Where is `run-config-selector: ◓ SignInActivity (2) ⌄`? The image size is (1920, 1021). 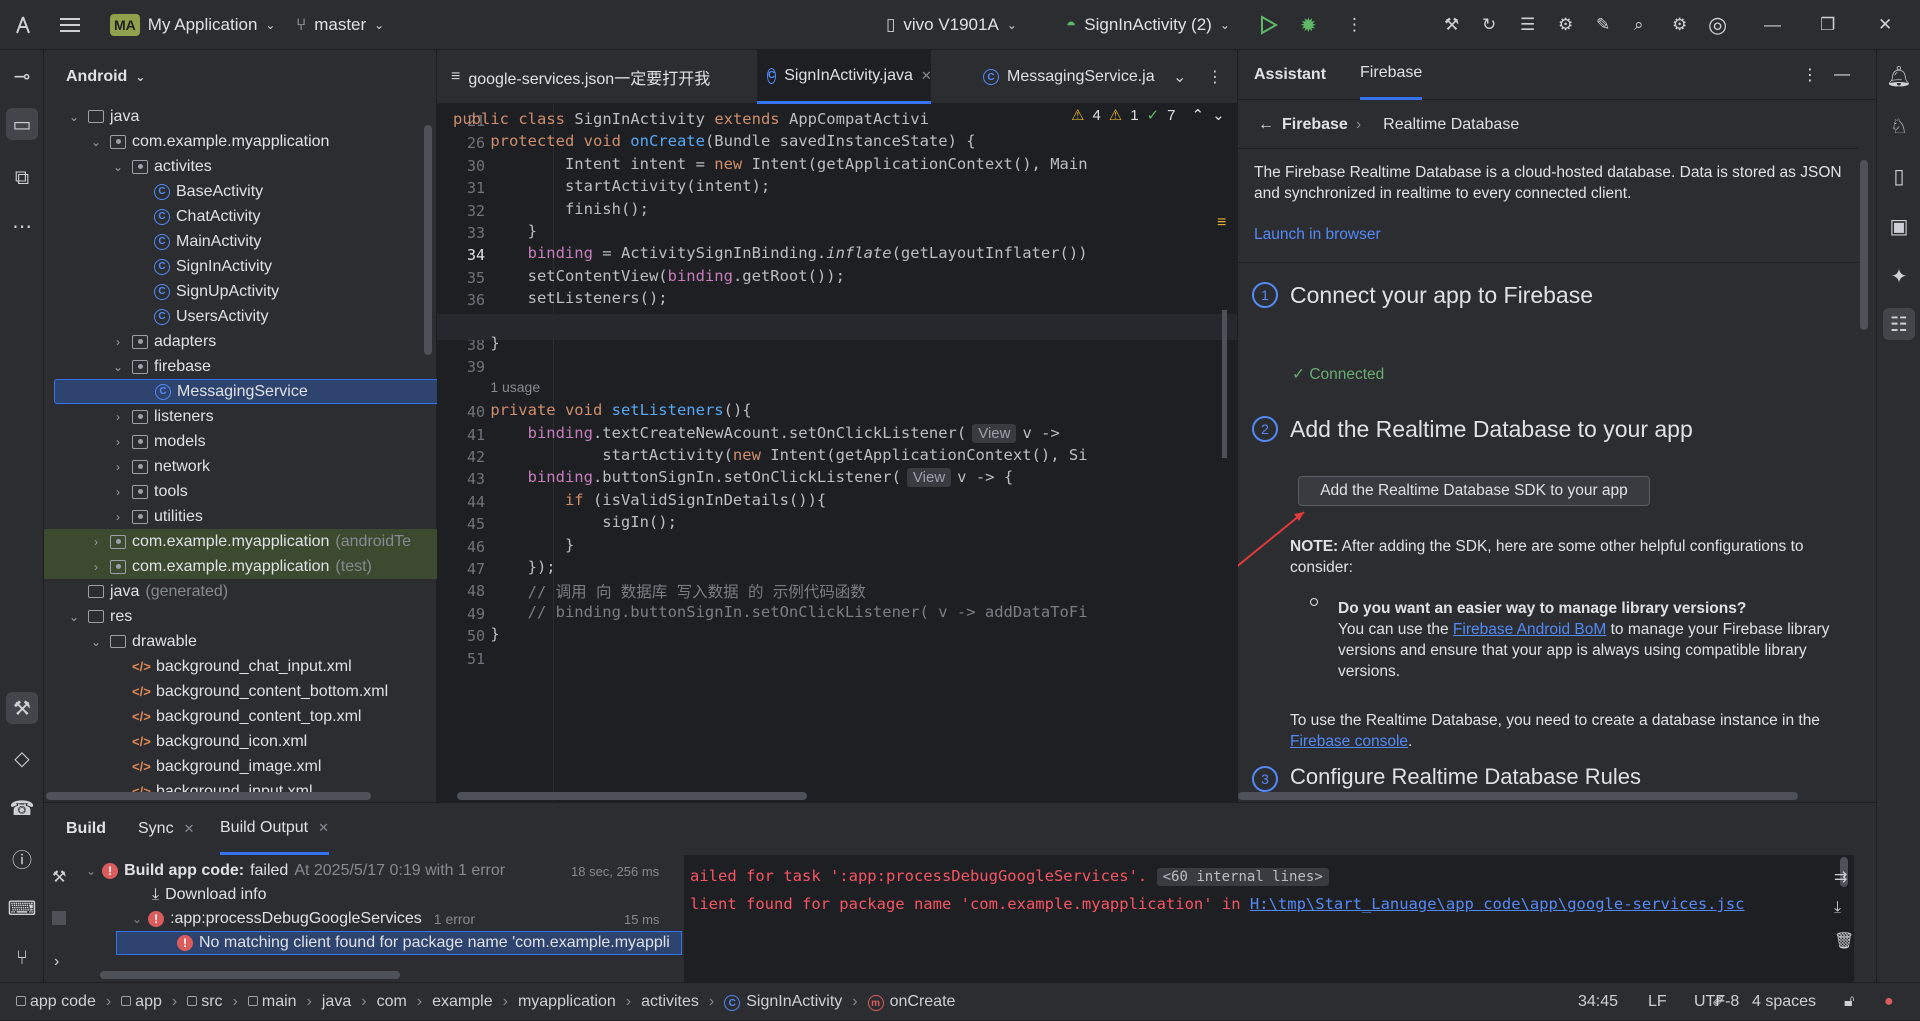
run-config-selector: ◓ SignInActivity (2) ⌄ is located at coordinates (1148, 25).